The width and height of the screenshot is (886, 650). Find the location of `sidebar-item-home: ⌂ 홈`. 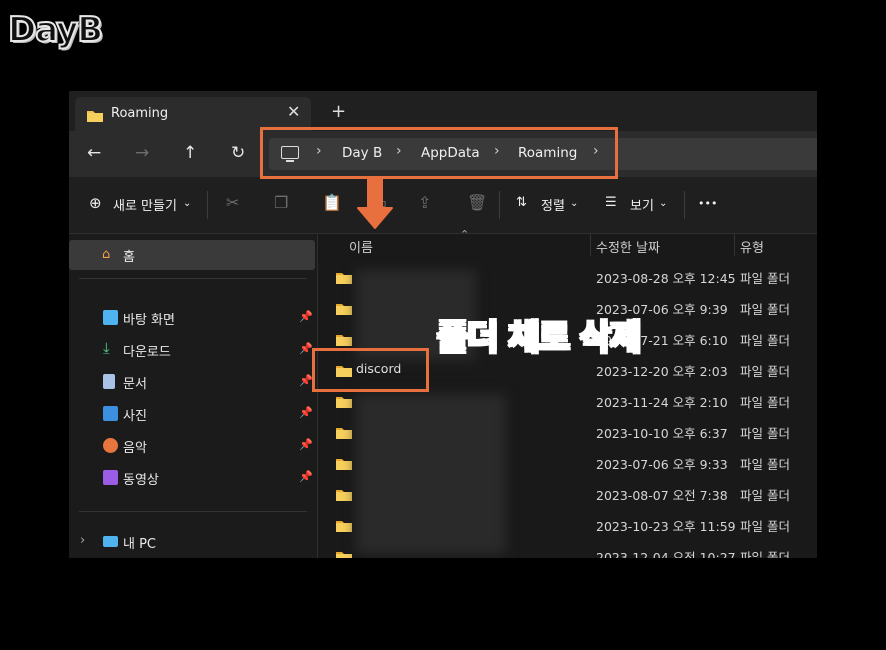

sidebar-item-home: ⌂ 홈 is located at coordinates (192, 255).